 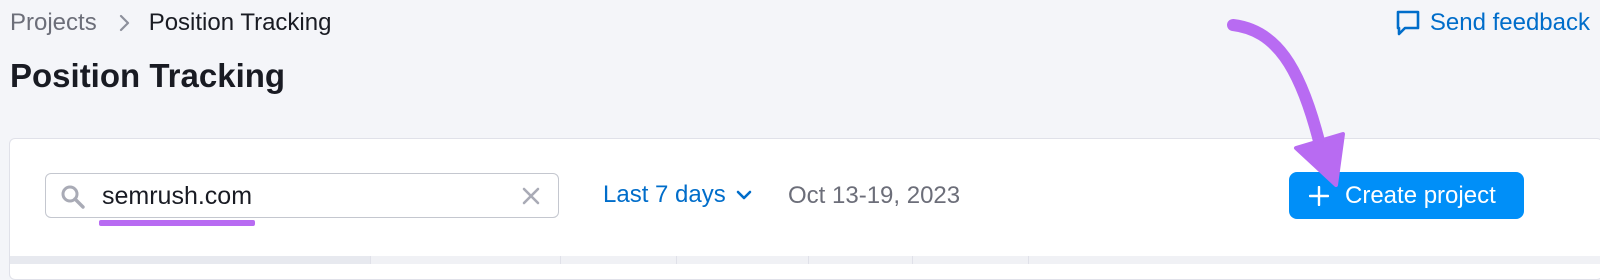 I want to click on plus-icon, so click(x=1319, y=195).